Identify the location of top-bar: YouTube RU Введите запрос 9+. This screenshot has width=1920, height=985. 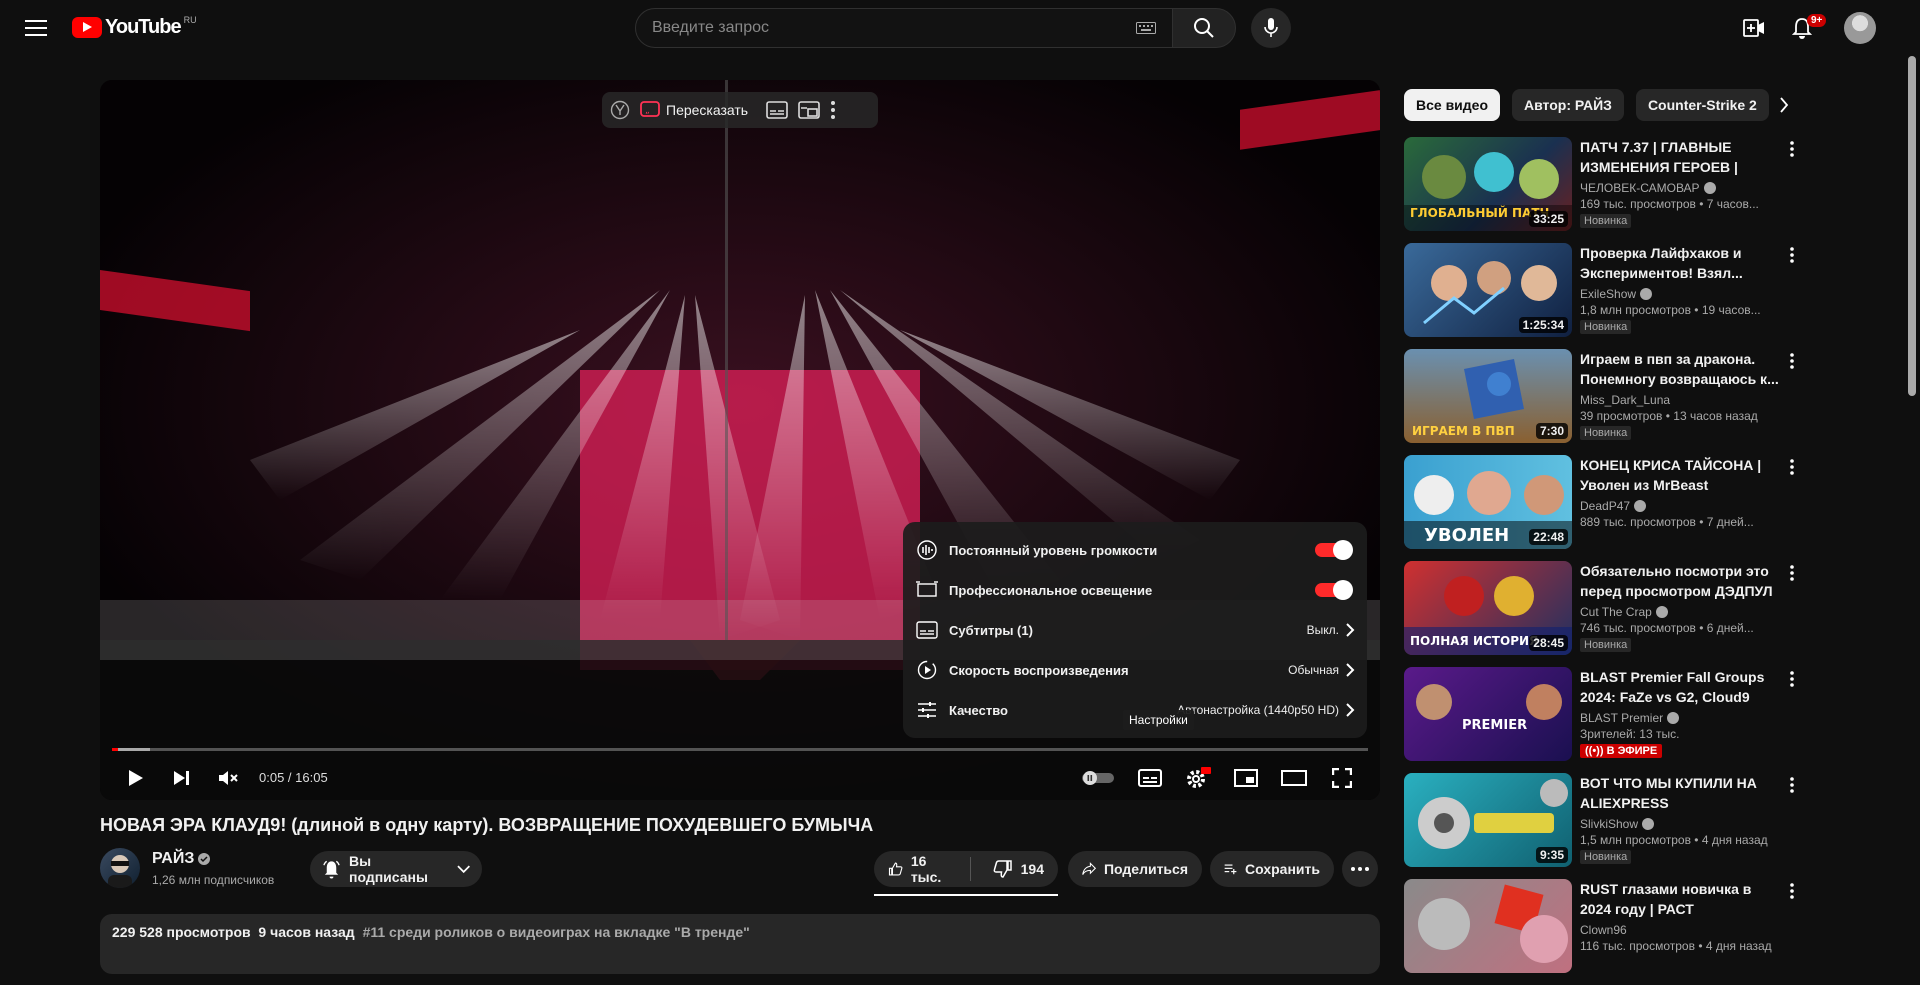
(960, 28).